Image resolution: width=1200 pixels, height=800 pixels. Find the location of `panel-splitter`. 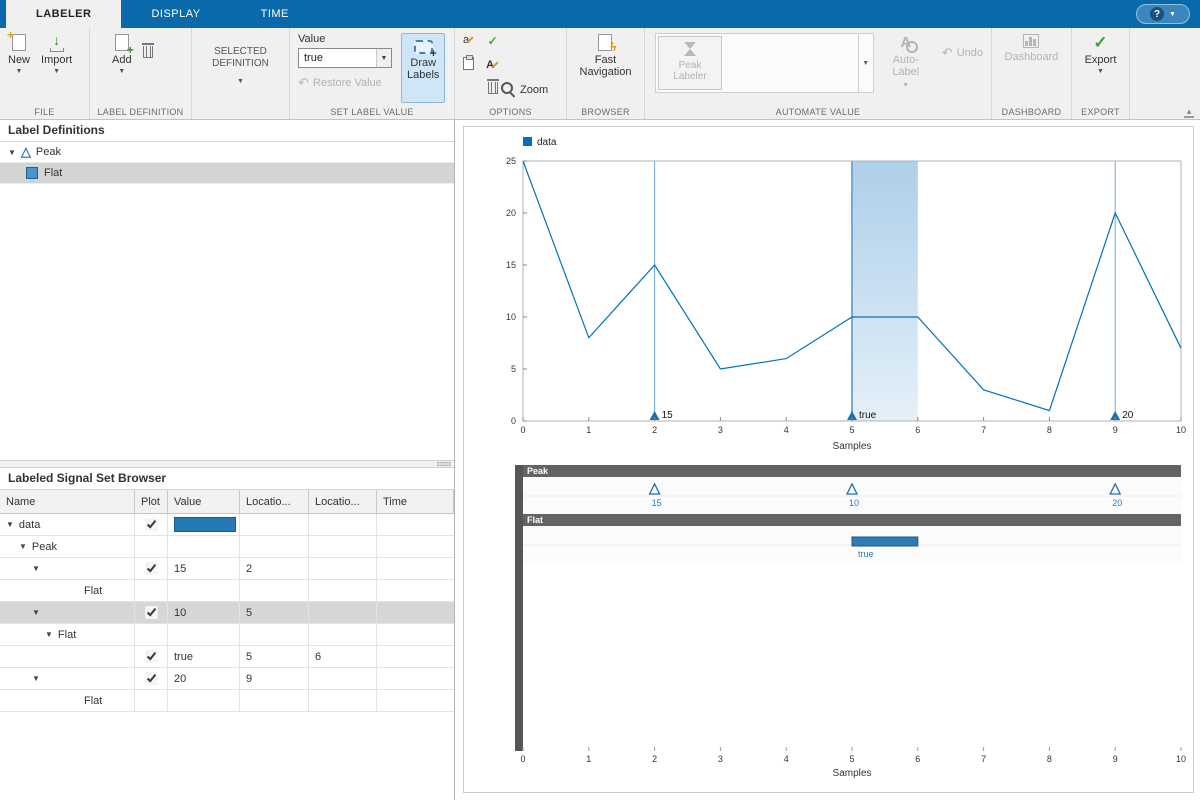

panel-splitter is located at coordinates (227, 464).